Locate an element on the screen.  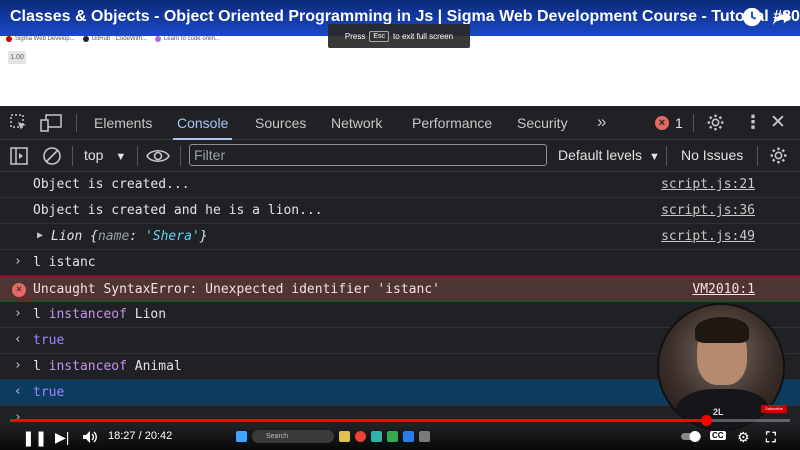
context-selector: top ▼ is located at coordinates (105, 155).